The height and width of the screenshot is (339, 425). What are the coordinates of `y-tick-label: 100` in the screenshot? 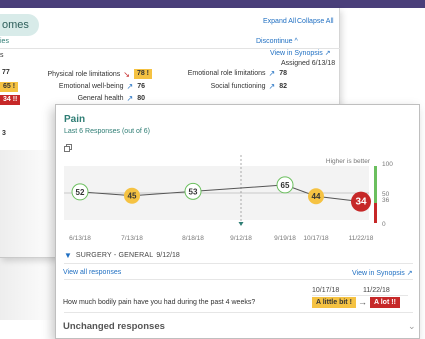 It's located at (387, 164).